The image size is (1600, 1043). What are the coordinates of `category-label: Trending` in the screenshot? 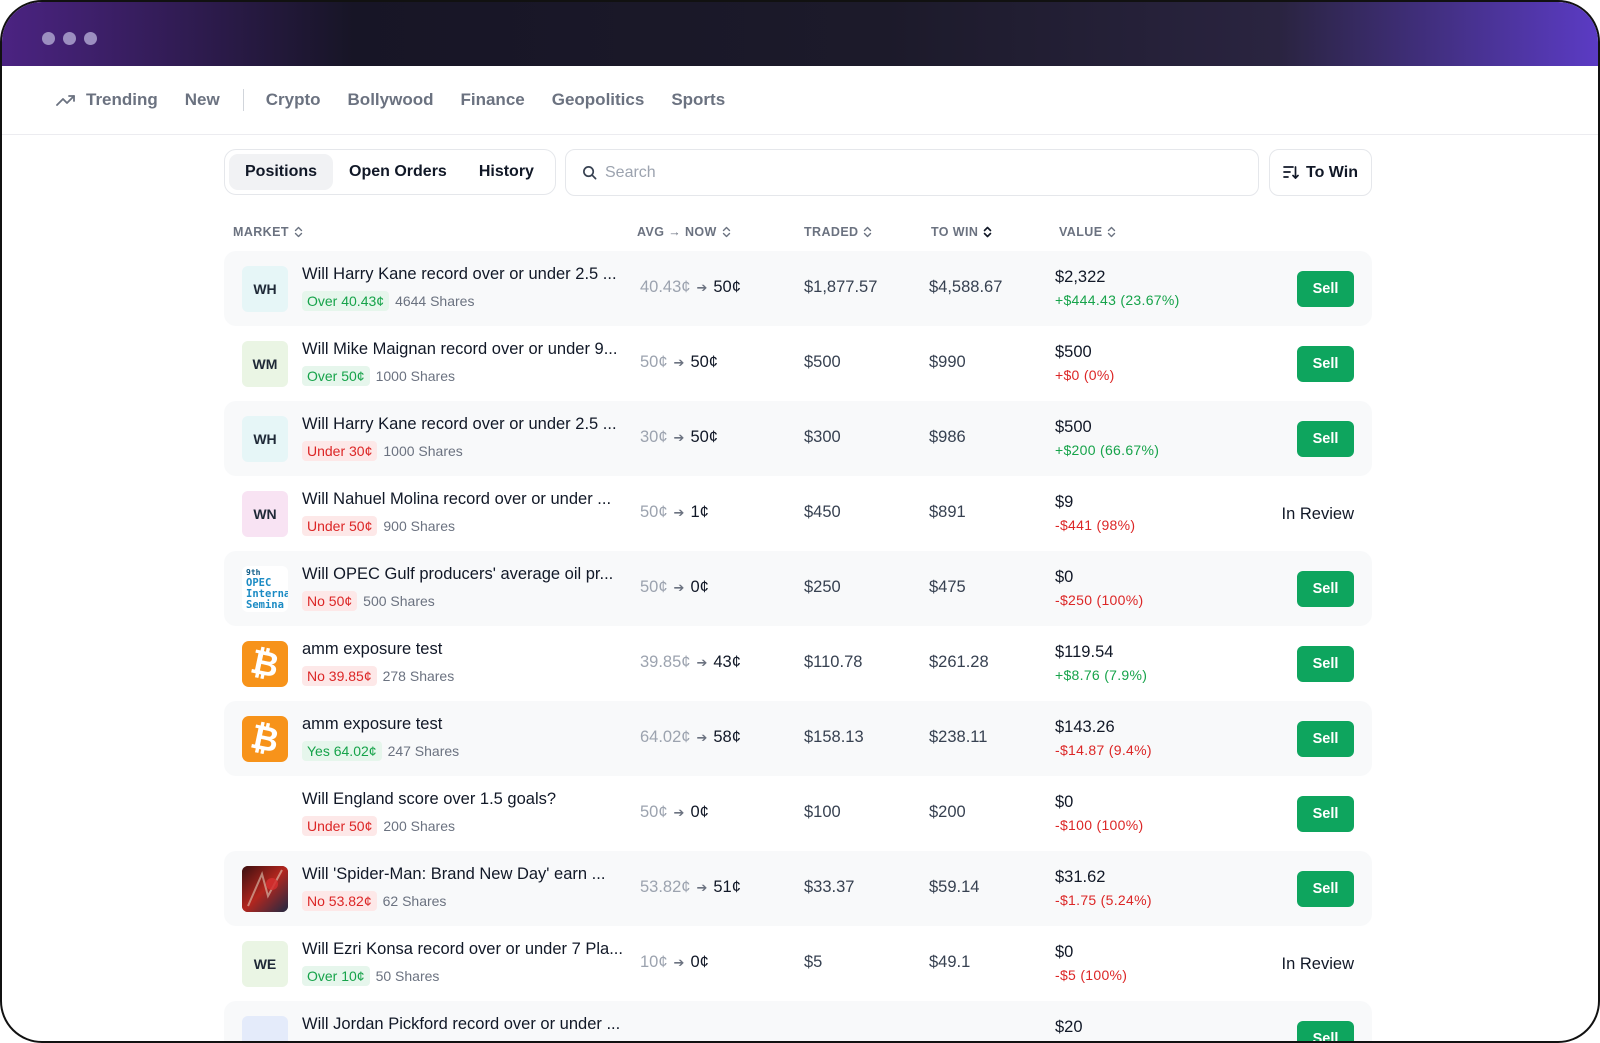 It's located at (122, 99).